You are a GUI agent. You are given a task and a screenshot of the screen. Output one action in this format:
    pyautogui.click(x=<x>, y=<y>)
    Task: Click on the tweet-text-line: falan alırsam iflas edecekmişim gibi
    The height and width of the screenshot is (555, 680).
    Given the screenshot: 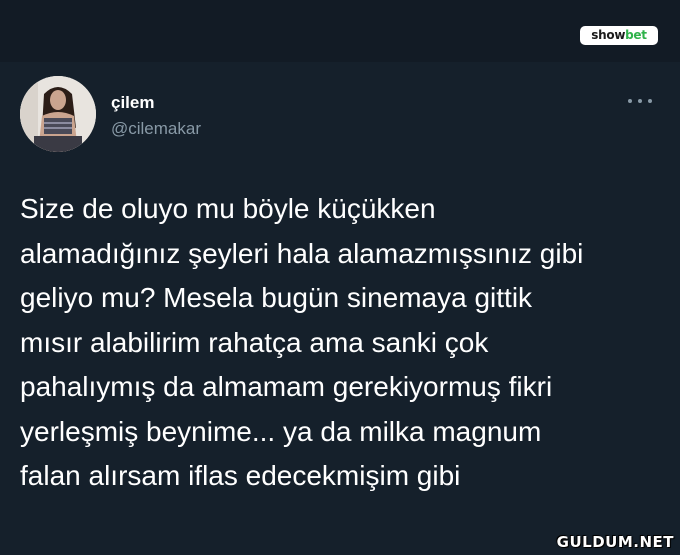 What is the action you would take?
    pyautogui.click(x=240, y=475)
    